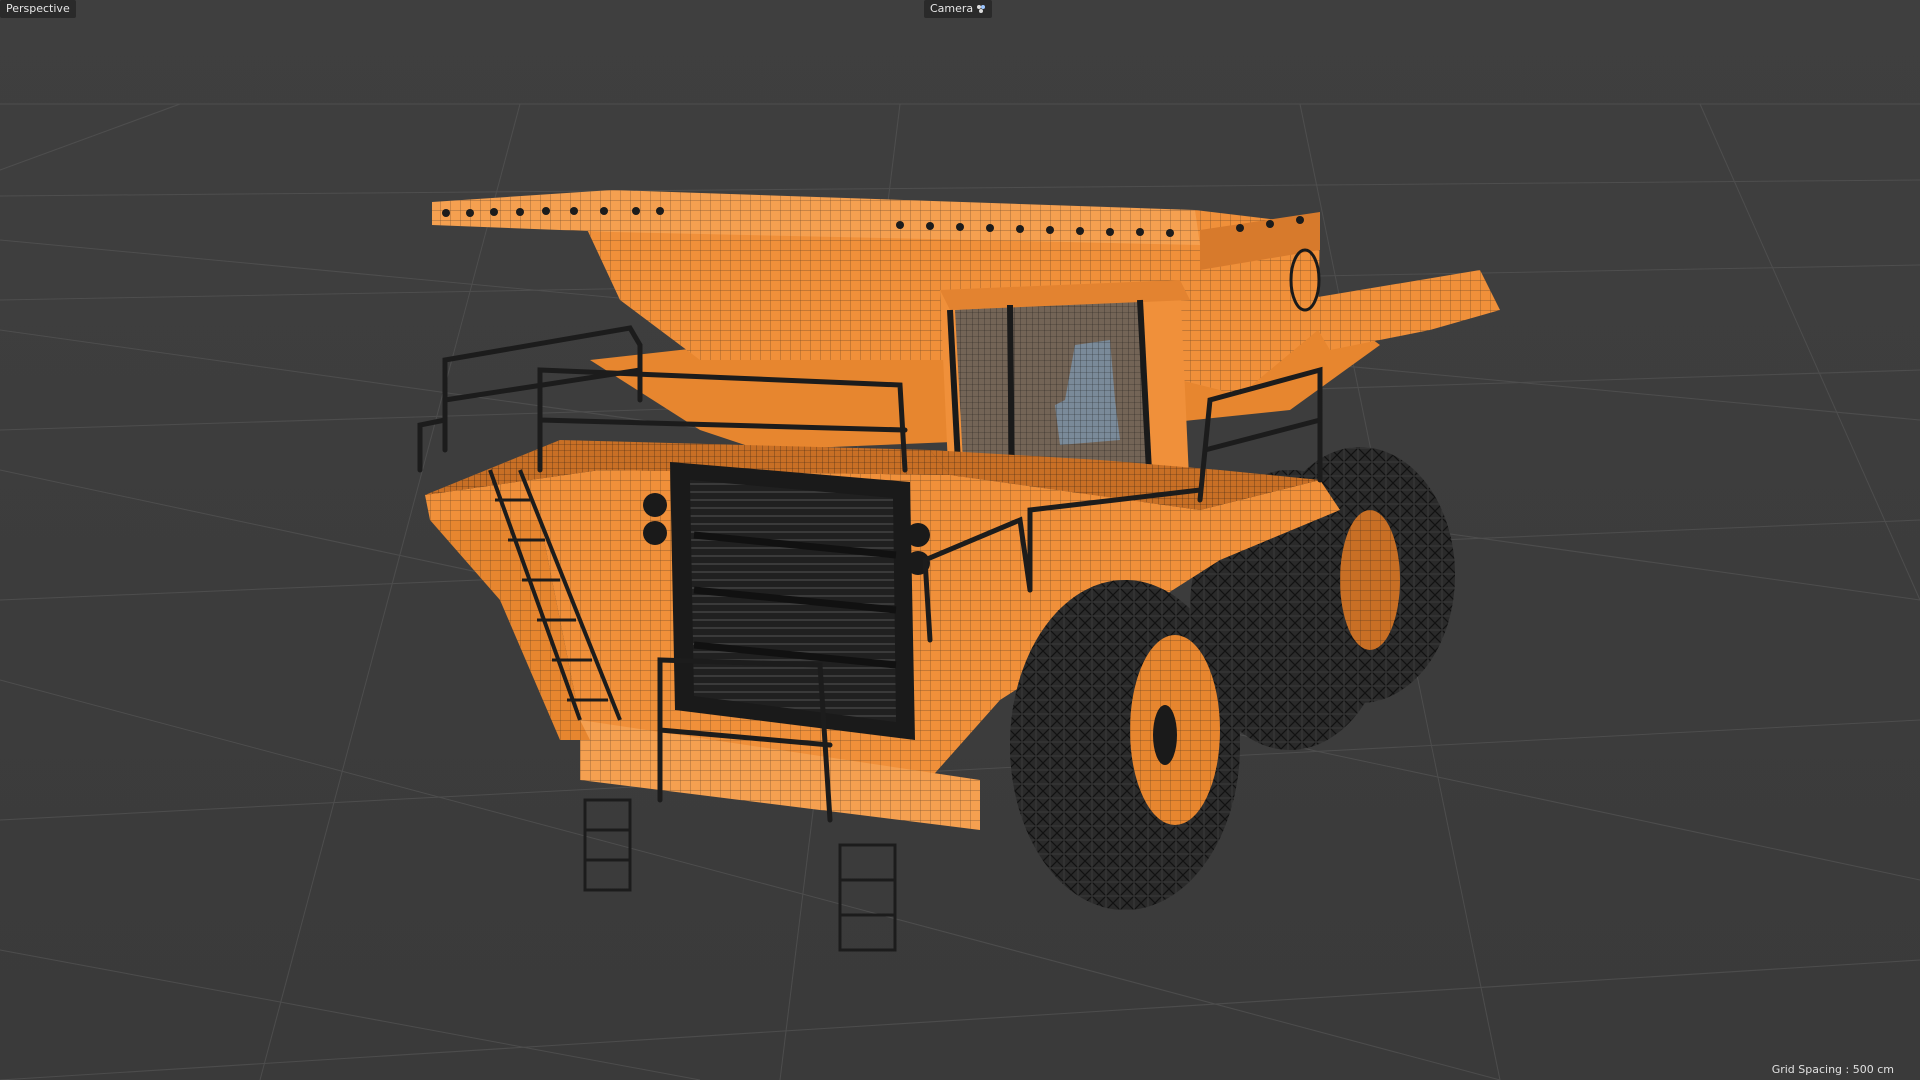  What do you see at coordinates (1873, 1069) in the screenshot?
I see `grid-spacing-value: 500 cm` at bounding box center [1873, 1069].